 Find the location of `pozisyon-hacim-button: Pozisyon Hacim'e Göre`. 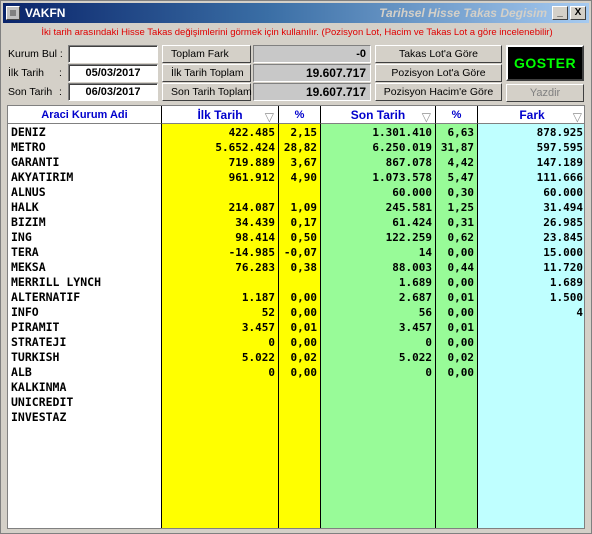

pozisyon-hacim-button: Pozisyon Hacim'e Göre is located at coordinates (438, 92).